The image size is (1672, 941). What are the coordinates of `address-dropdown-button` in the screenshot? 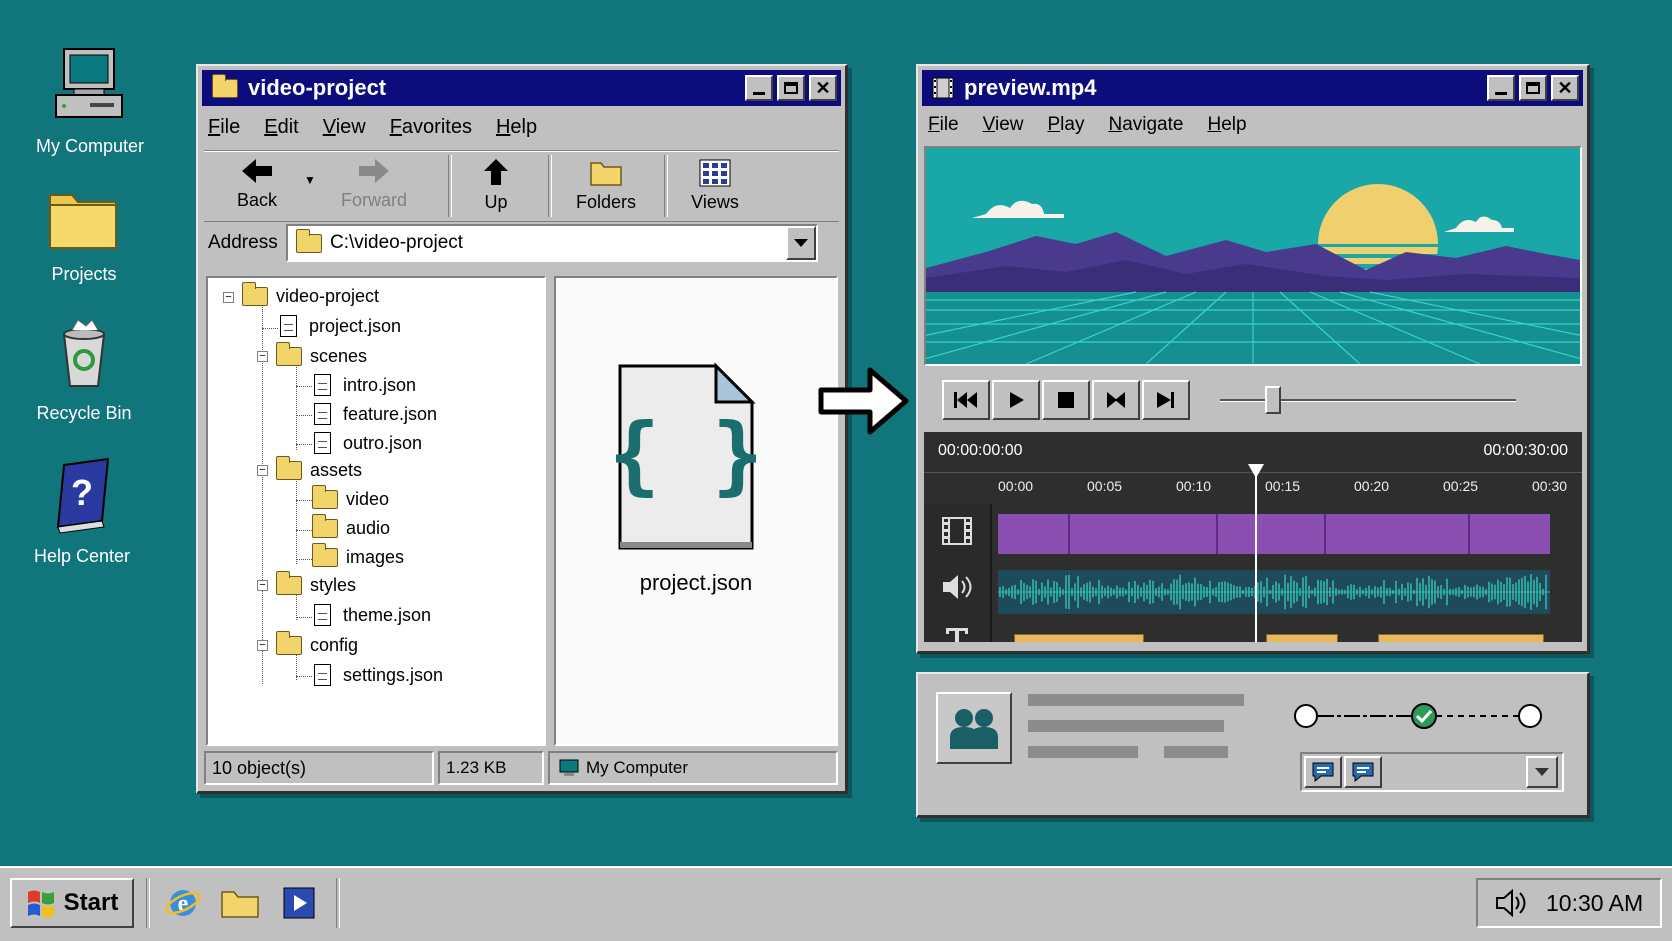 It's located at (801, 243).